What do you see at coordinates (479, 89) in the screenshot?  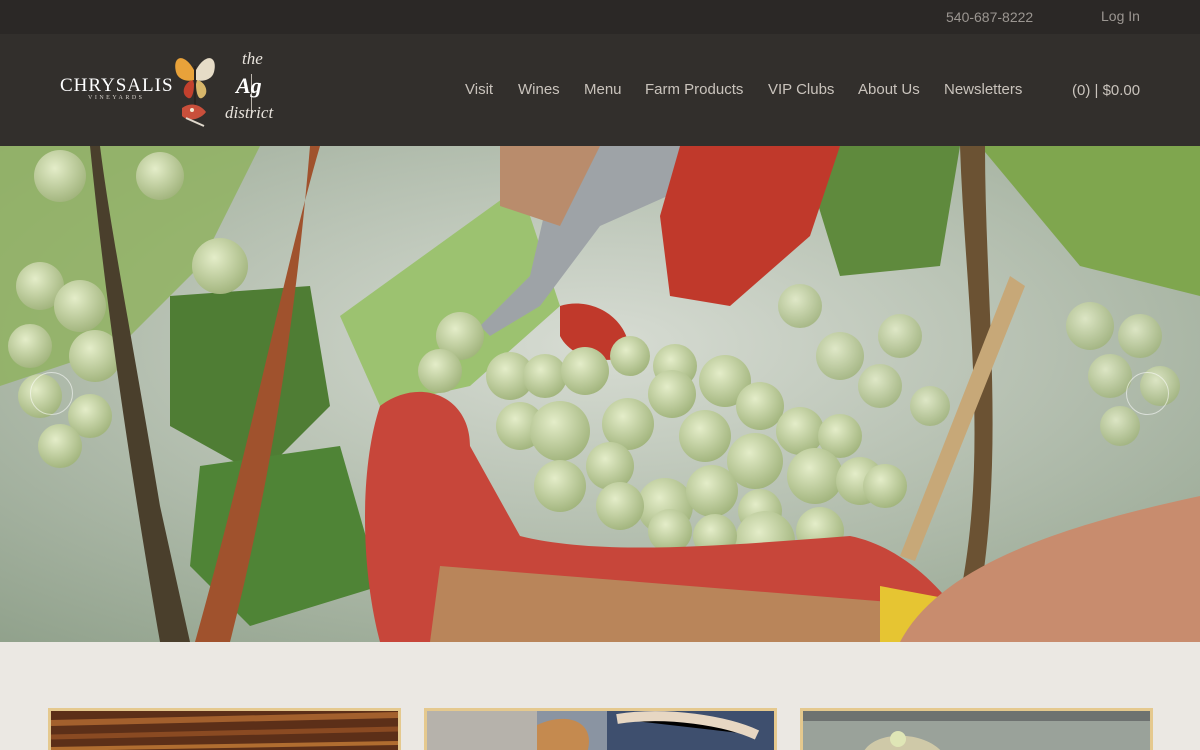 I see `nav-item-visit: Visit` at bounding box center [479, 89].